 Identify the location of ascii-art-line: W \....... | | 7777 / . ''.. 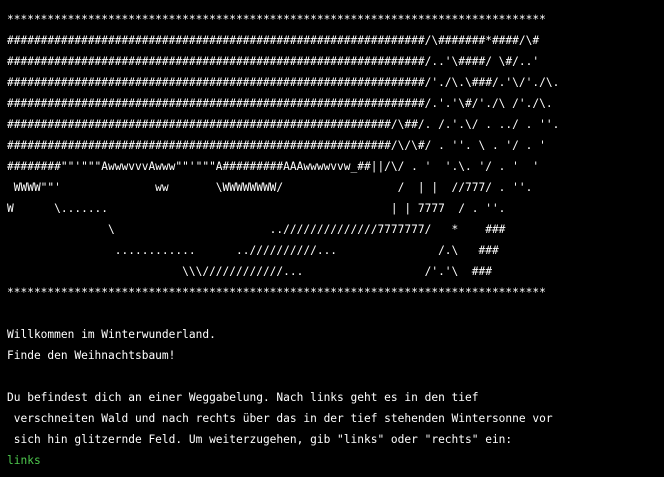
(256, 208).